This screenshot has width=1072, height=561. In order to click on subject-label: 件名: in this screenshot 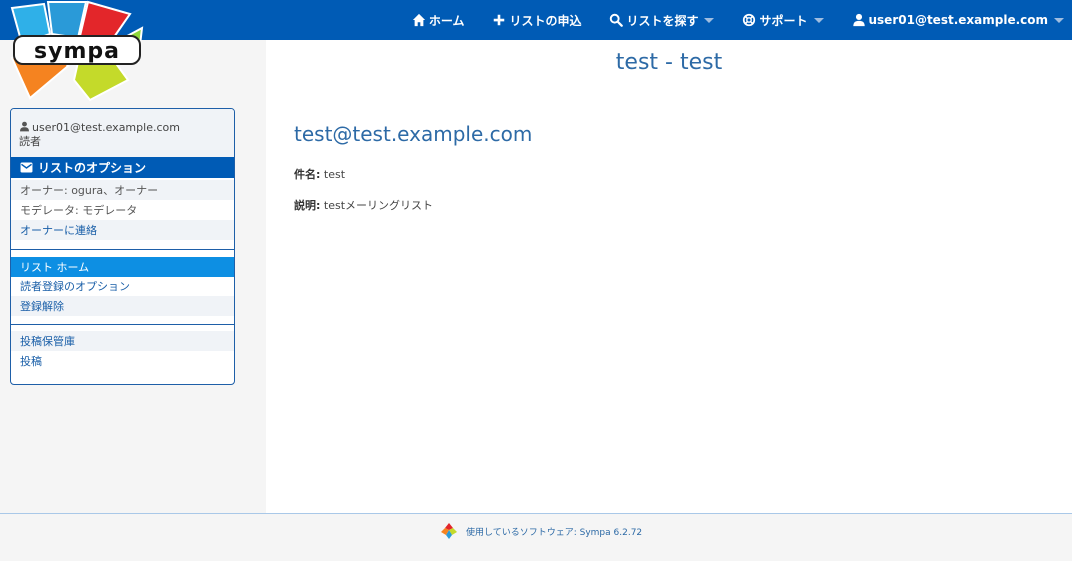, I will do `click(307, 174)`.